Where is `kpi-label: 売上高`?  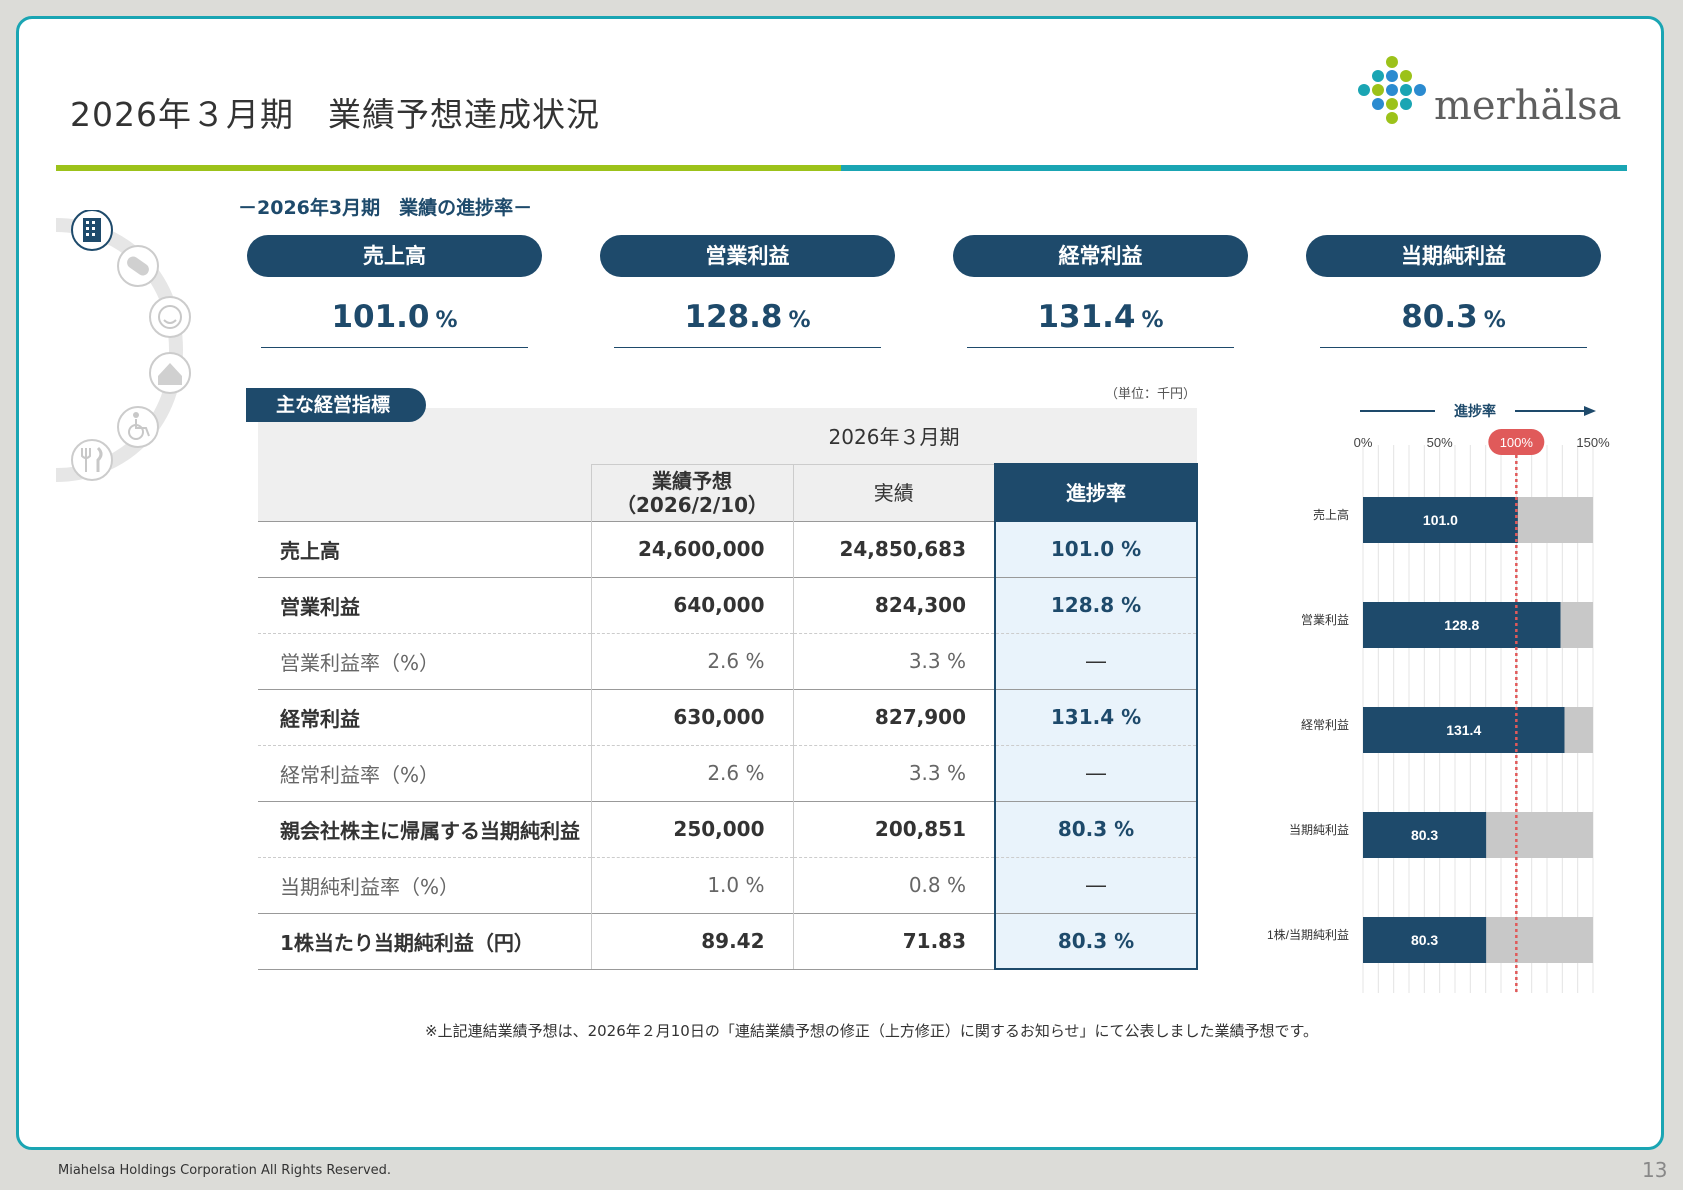
kpi-label: 売上高 is located at coordinates (394, 256).